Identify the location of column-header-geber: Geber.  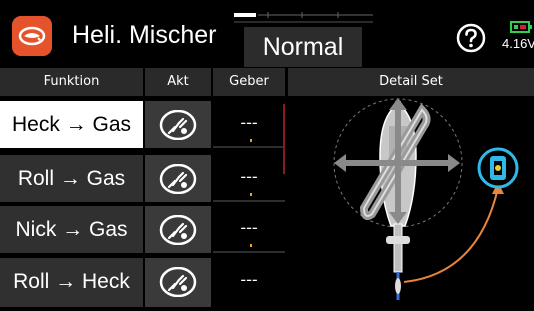
(249, 82).